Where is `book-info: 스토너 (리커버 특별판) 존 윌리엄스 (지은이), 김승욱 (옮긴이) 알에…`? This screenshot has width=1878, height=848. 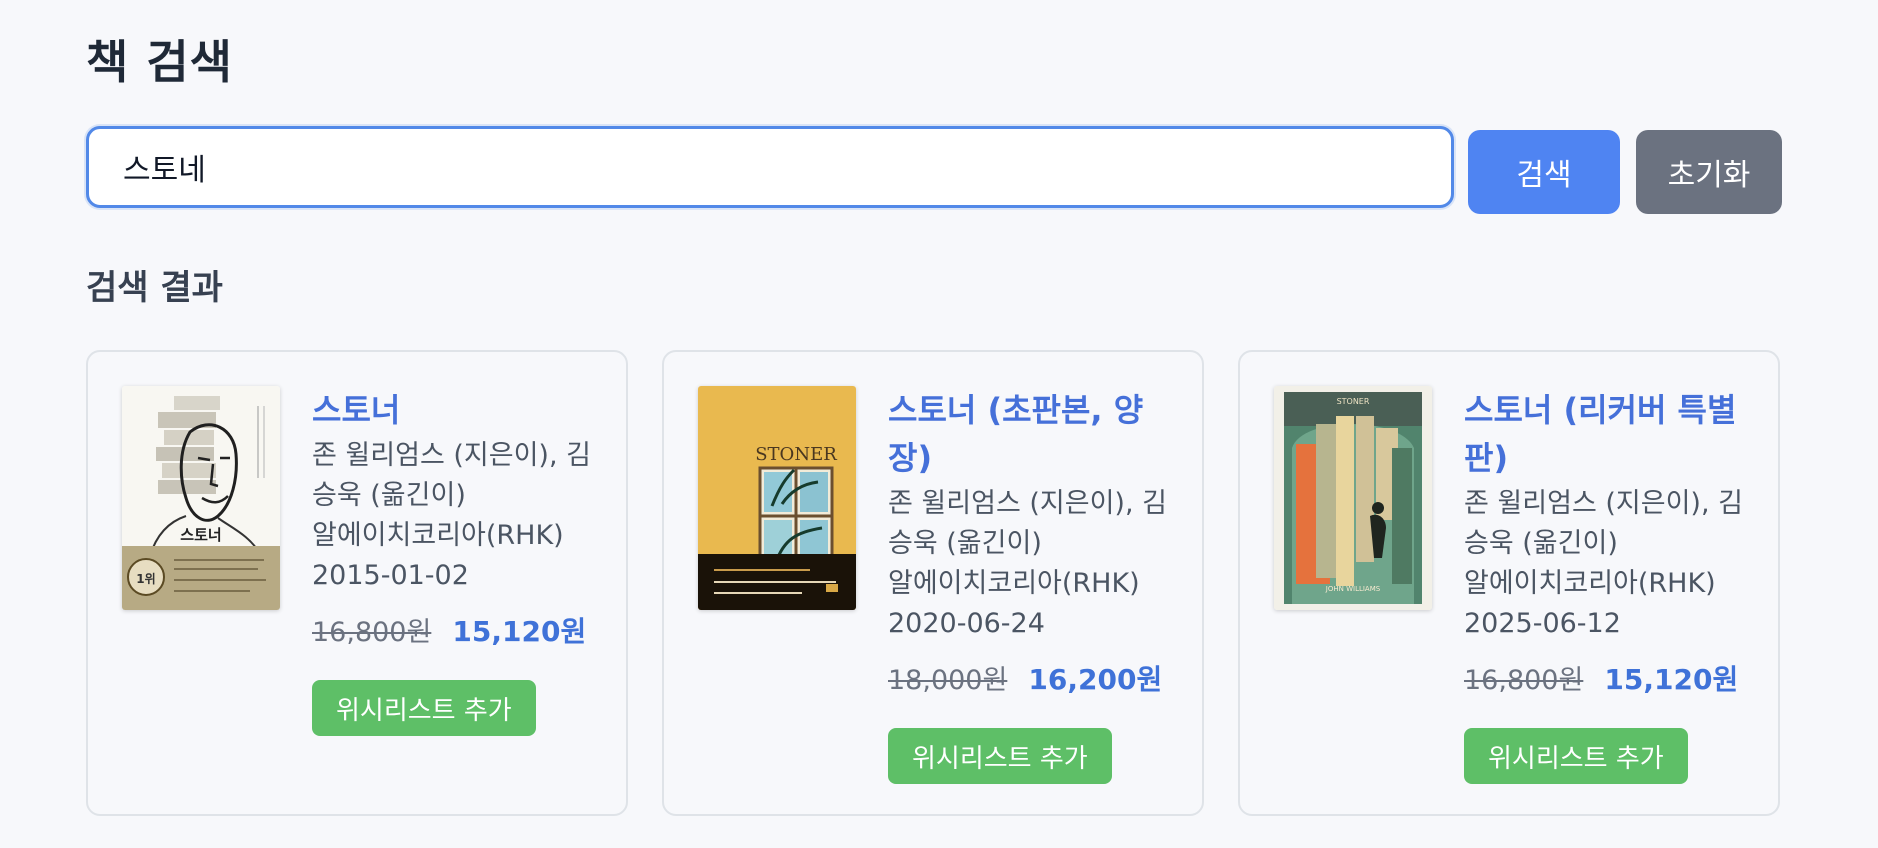
book-info: 스토너 (리커버 특별판) 존 윌리엄스 (지은이), 김승욱 (옮긴이) 알에… is located at coordinates (1609, 585).